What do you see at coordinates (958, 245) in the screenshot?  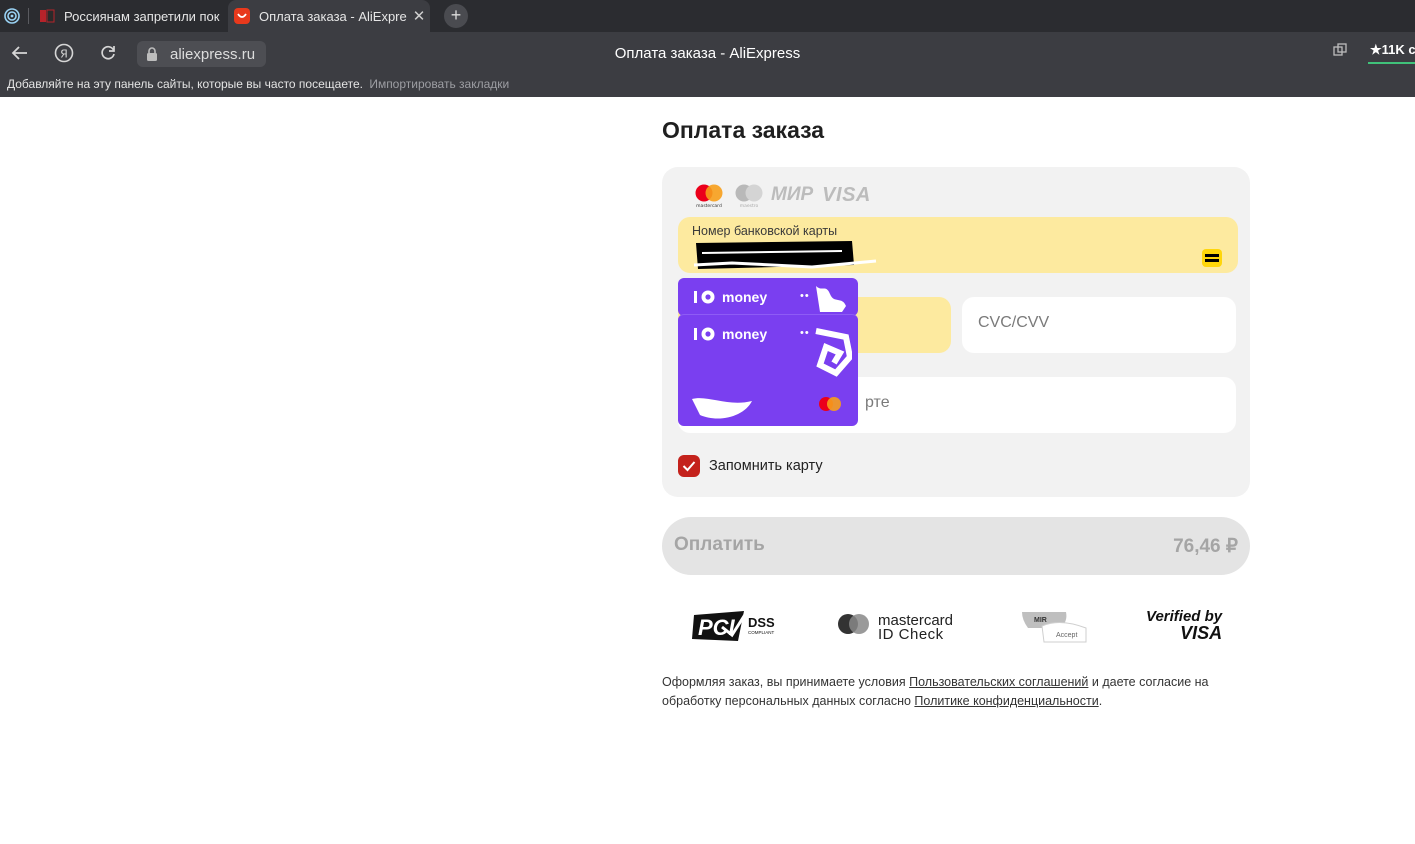 I see `card-number-field: Номер банковской карты` at bounding box center [958, 245].